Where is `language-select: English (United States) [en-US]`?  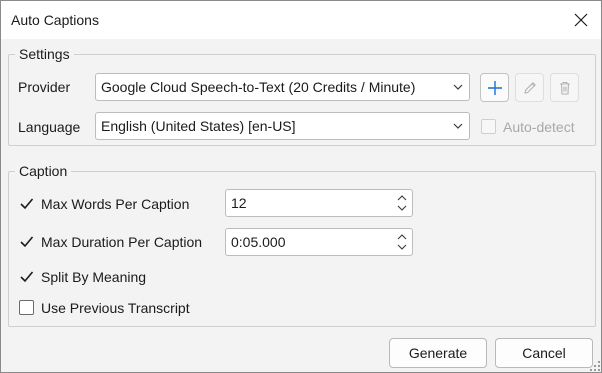
language-select: English (United States) [en-US] is located at coordinates (282, 126).